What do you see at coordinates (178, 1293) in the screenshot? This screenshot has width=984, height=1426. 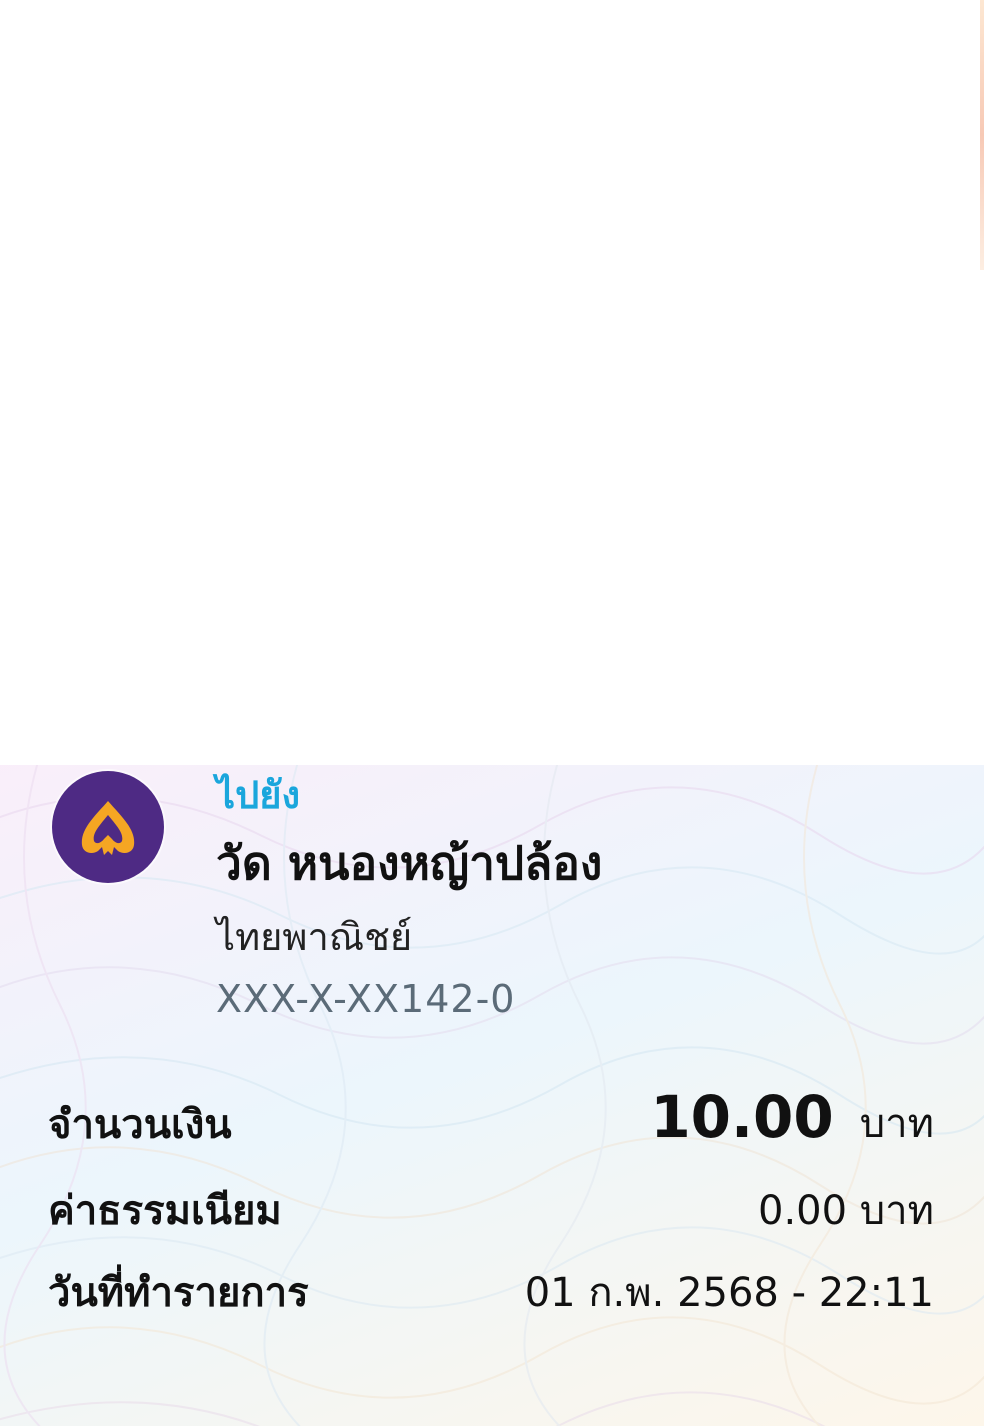 I see `transaction-date-label: วันที่ทำรายการ` at bounding box center [178, 1293].